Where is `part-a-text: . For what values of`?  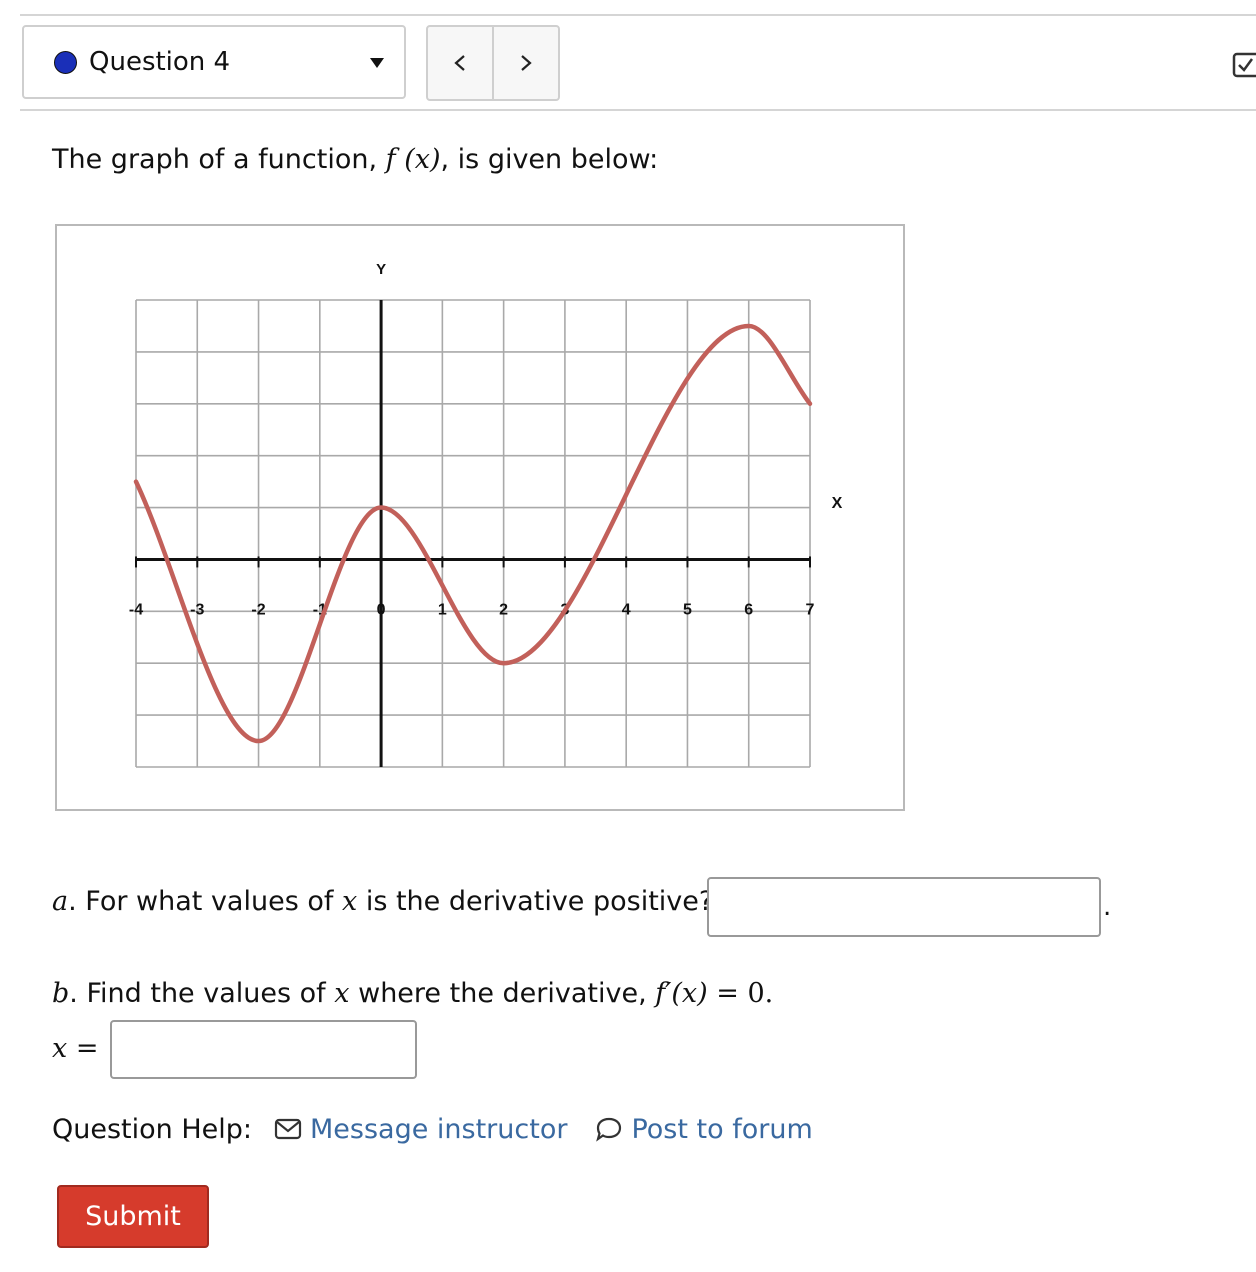 part-a-text: . For what values of is located at coordinates (201, 901).